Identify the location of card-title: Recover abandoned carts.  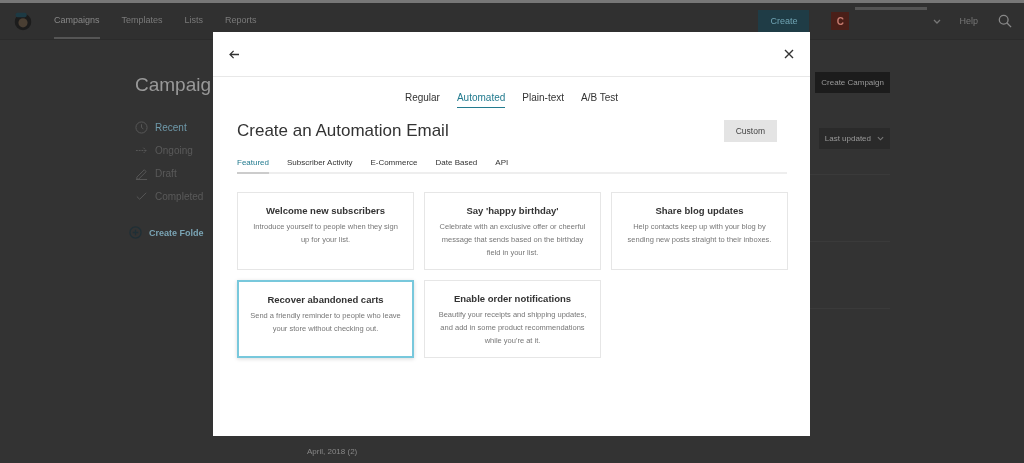
(325, 299).